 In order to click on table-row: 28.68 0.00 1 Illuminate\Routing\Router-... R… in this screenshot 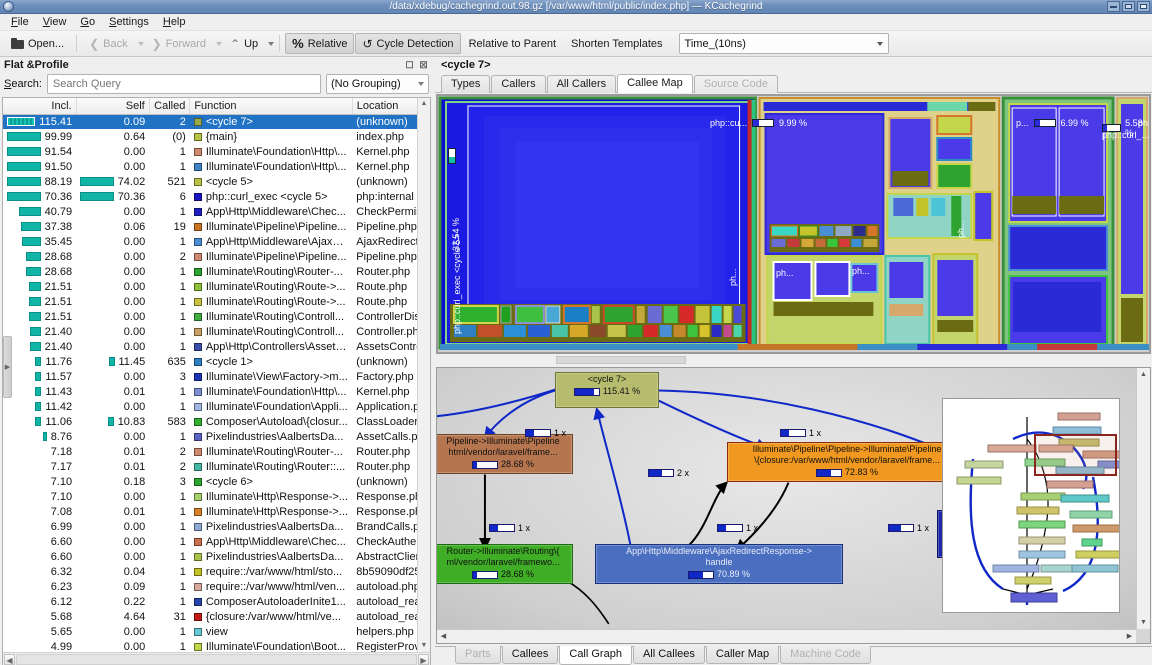, I will do `click(216, 271)`.